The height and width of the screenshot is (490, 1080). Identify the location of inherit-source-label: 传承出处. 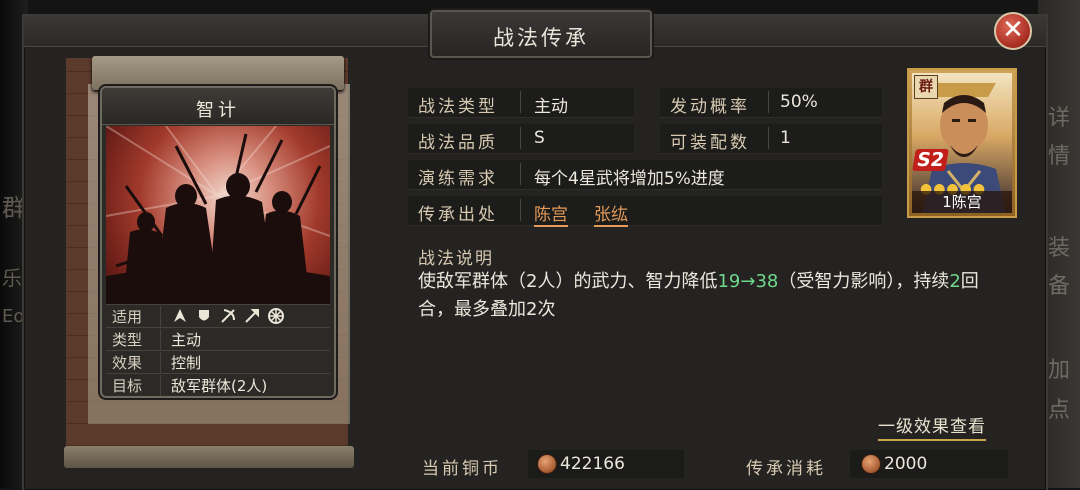
(458, 215).